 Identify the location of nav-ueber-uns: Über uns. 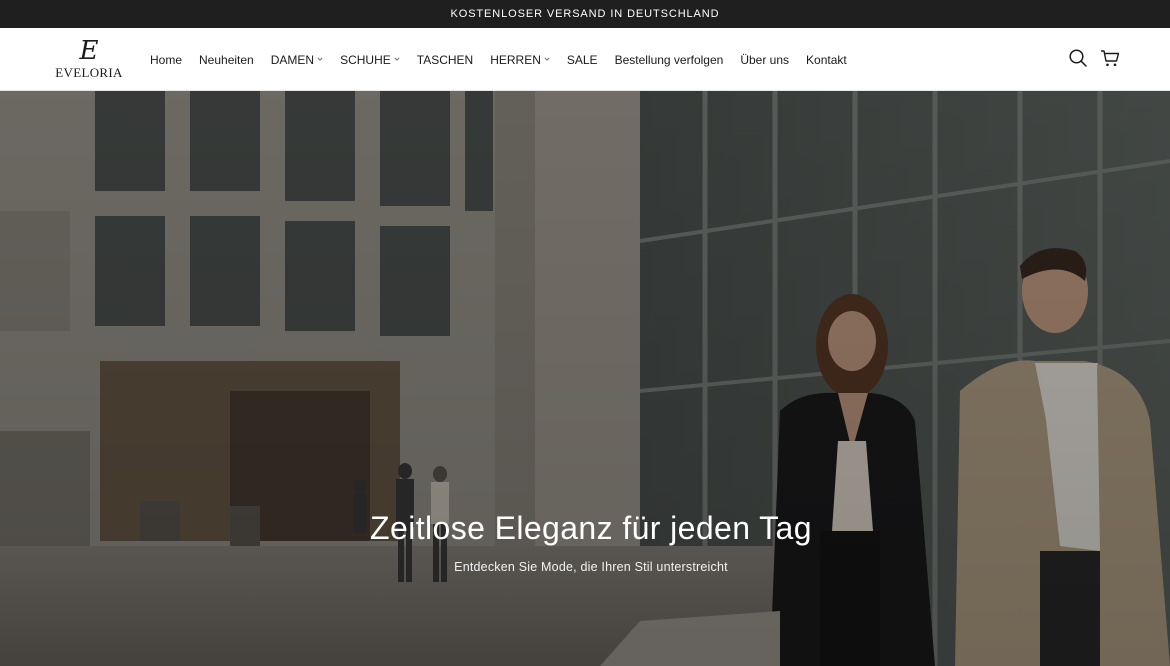
(764, 60).